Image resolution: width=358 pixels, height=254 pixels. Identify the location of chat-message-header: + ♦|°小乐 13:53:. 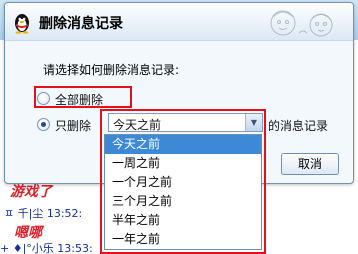
(46, 248).